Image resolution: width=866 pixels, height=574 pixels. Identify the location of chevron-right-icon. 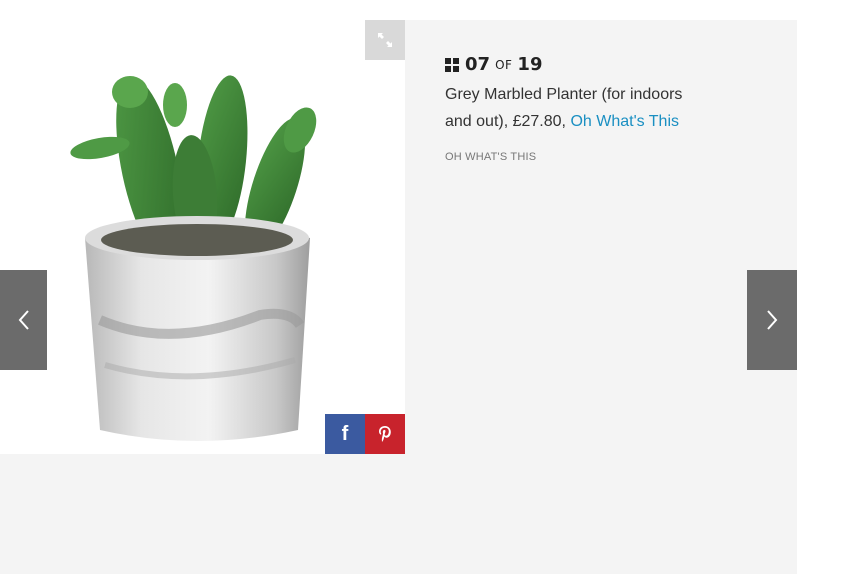
(772, 320).